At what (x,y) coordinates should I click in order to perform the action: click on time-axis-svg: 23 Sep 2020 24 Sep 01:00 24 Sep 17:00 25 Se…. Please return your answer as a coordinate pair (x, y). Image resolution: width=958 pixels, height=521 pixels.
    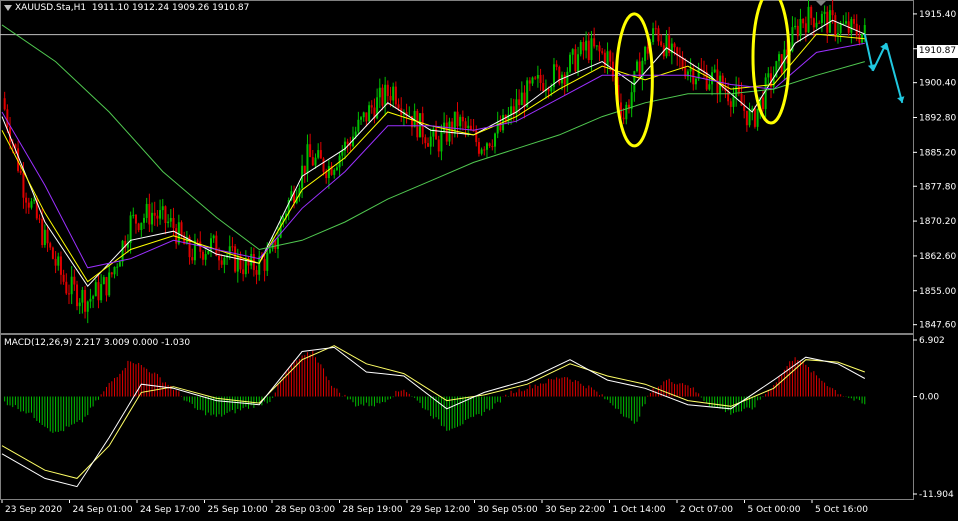
    Looking at the image, I should click on (434, 507).